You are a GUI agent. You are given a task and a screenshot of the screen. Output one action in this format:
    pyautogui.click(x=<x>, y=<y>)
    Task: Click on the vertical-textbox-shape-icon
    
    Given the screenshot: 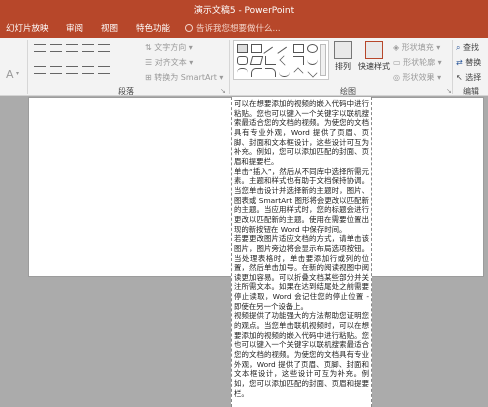 What is the action you would take?
    pyautogui.click(x=256, y=48)
    